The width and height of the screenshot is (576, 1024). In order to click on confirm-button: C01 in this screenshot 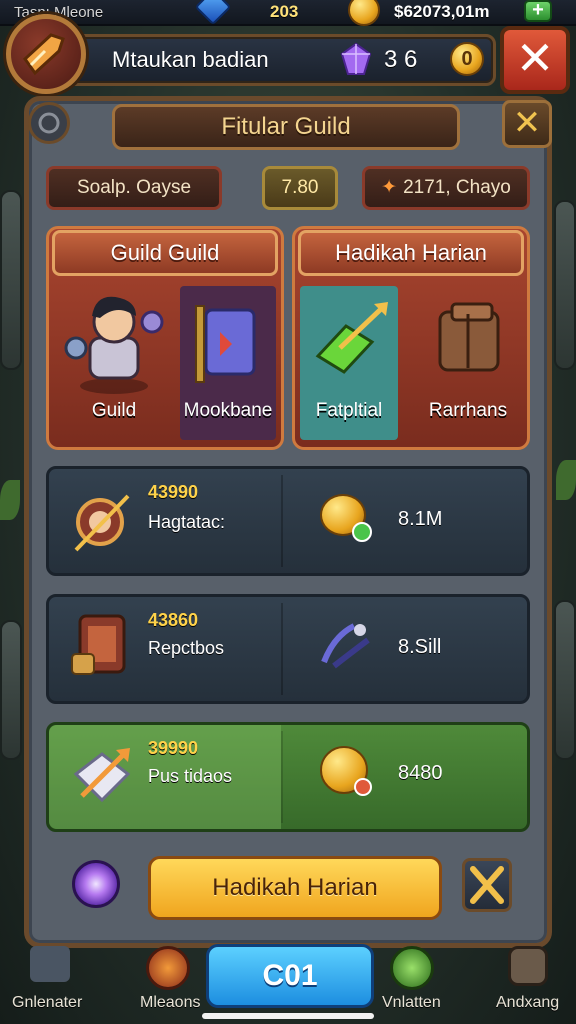, I will do `click(290, 976)`.